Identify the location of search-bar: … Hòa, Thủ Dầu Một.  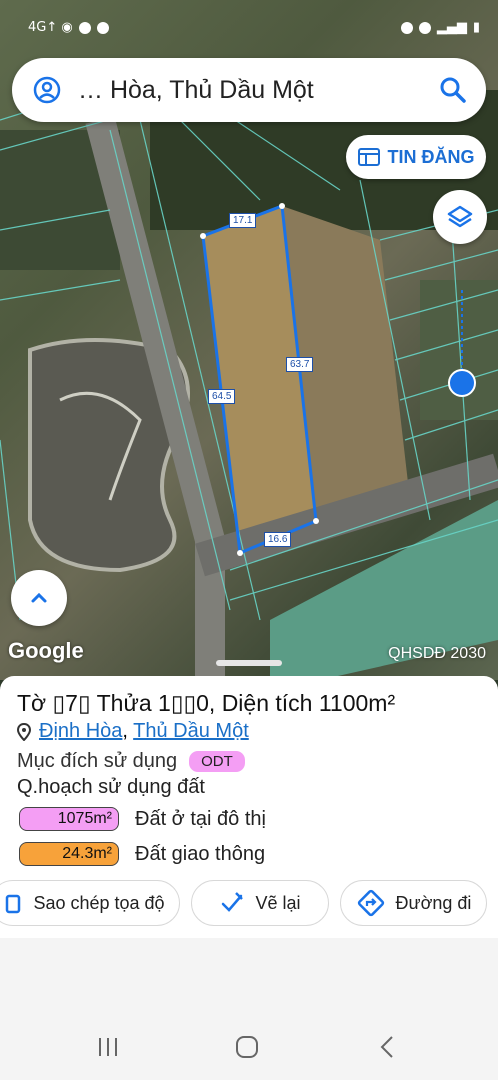
(249, 90).